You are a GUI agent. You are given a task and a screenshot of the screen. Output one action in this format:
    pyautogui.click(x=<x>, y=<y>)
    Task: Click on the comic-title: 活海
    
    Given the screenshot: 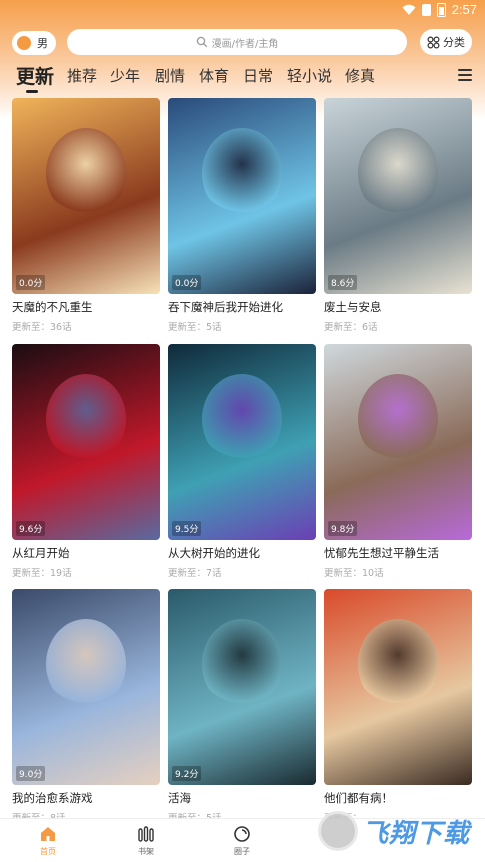 What is the action you would take?
    pyautogui.click(x=179, y=798)
    